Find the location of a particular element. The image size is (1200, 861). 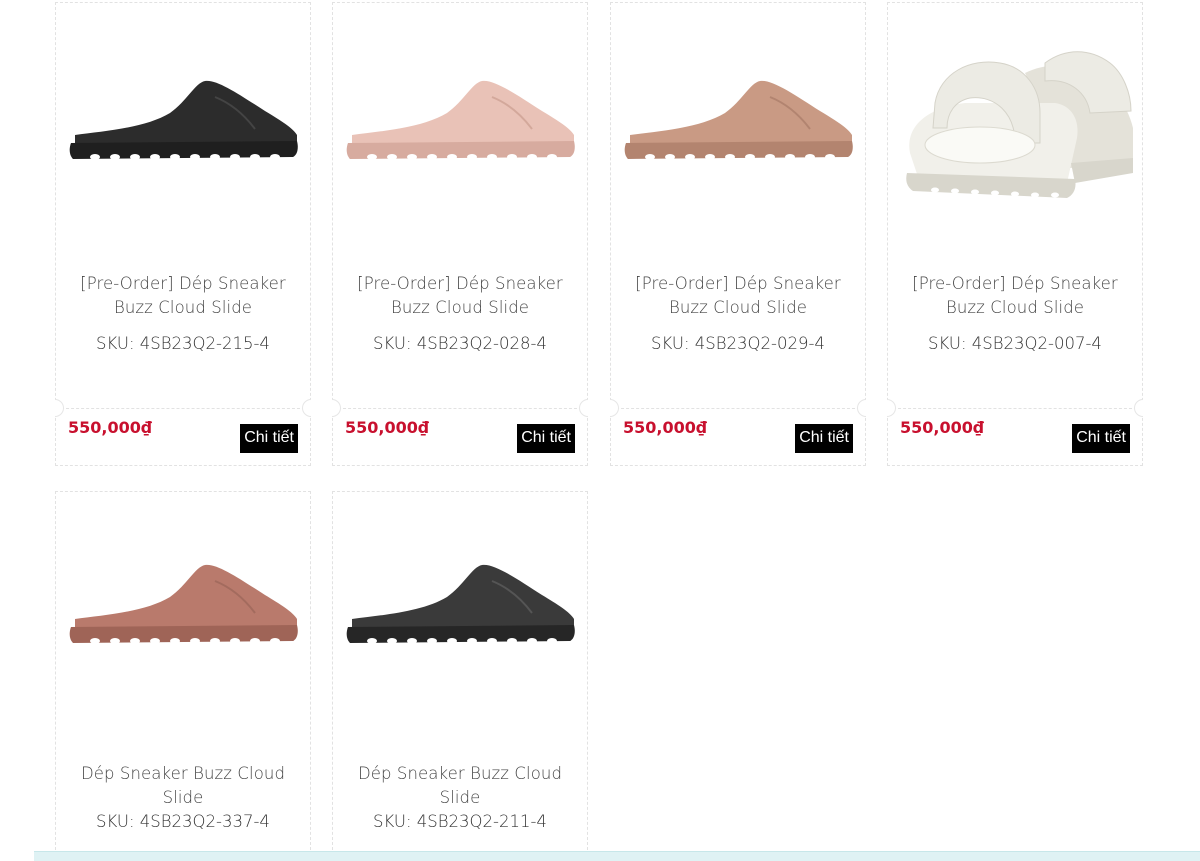

tan-slide-image is located at coordinates (738, 120).